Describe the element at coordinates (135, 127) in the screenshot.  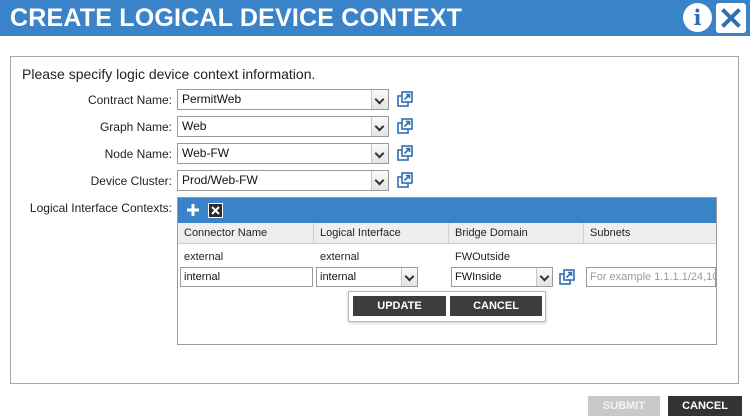
I see `graph-name-label: Graph Name:` at that location.